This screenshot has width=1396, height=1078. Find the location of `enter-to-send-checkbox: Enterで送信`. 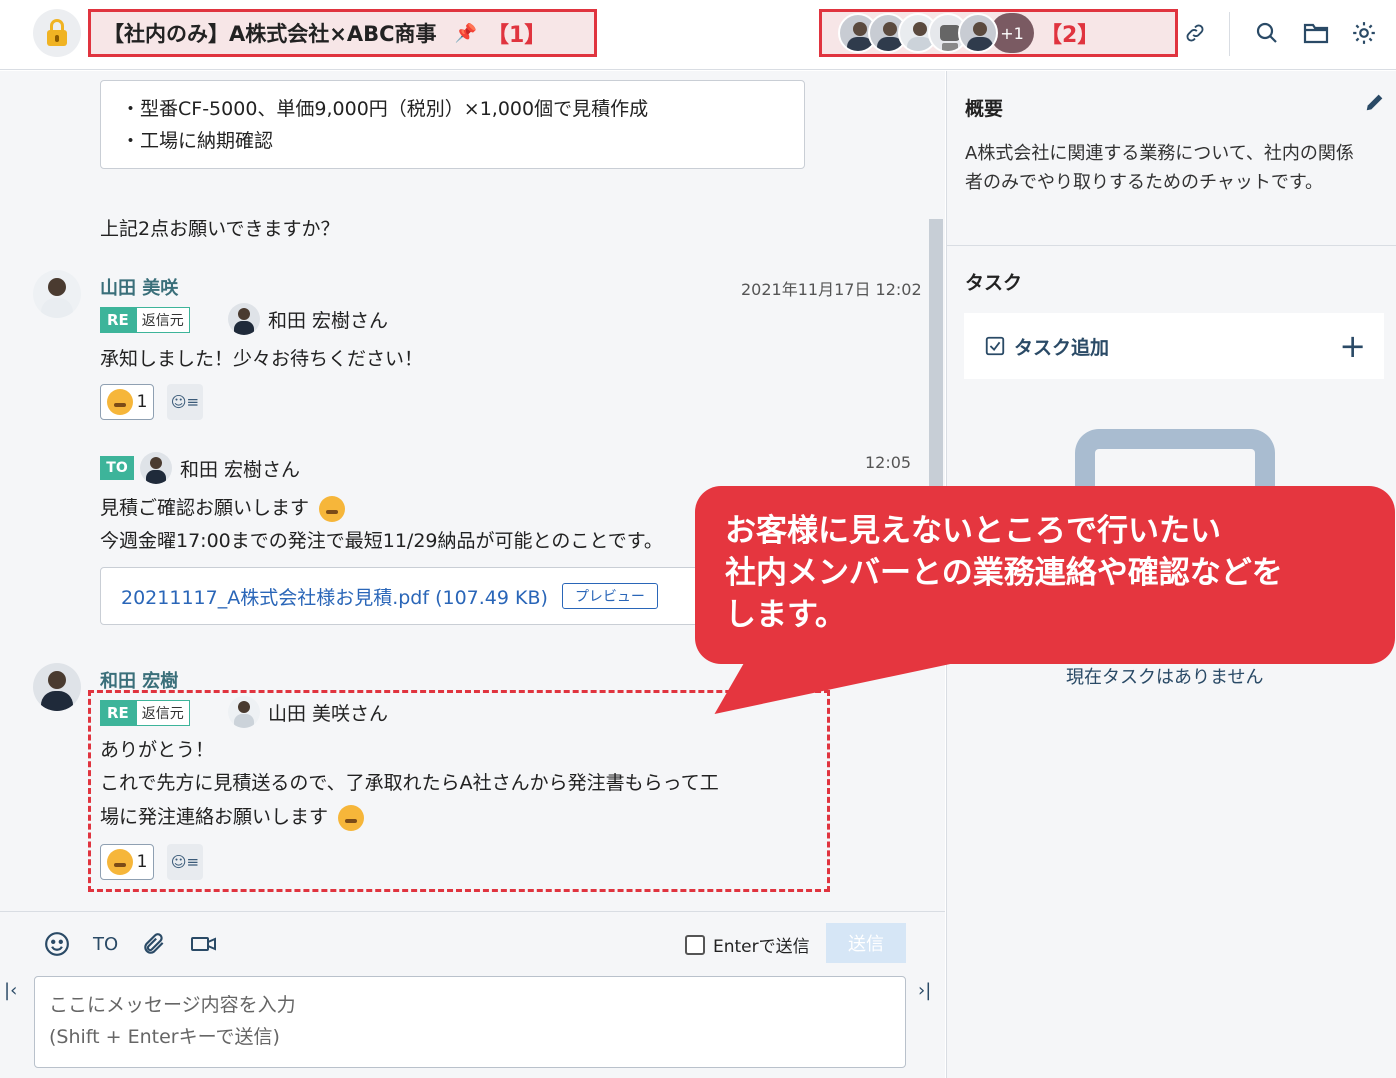

enter-to-send-checkbox: Enterで送信 is located at coordinates (747, 944).